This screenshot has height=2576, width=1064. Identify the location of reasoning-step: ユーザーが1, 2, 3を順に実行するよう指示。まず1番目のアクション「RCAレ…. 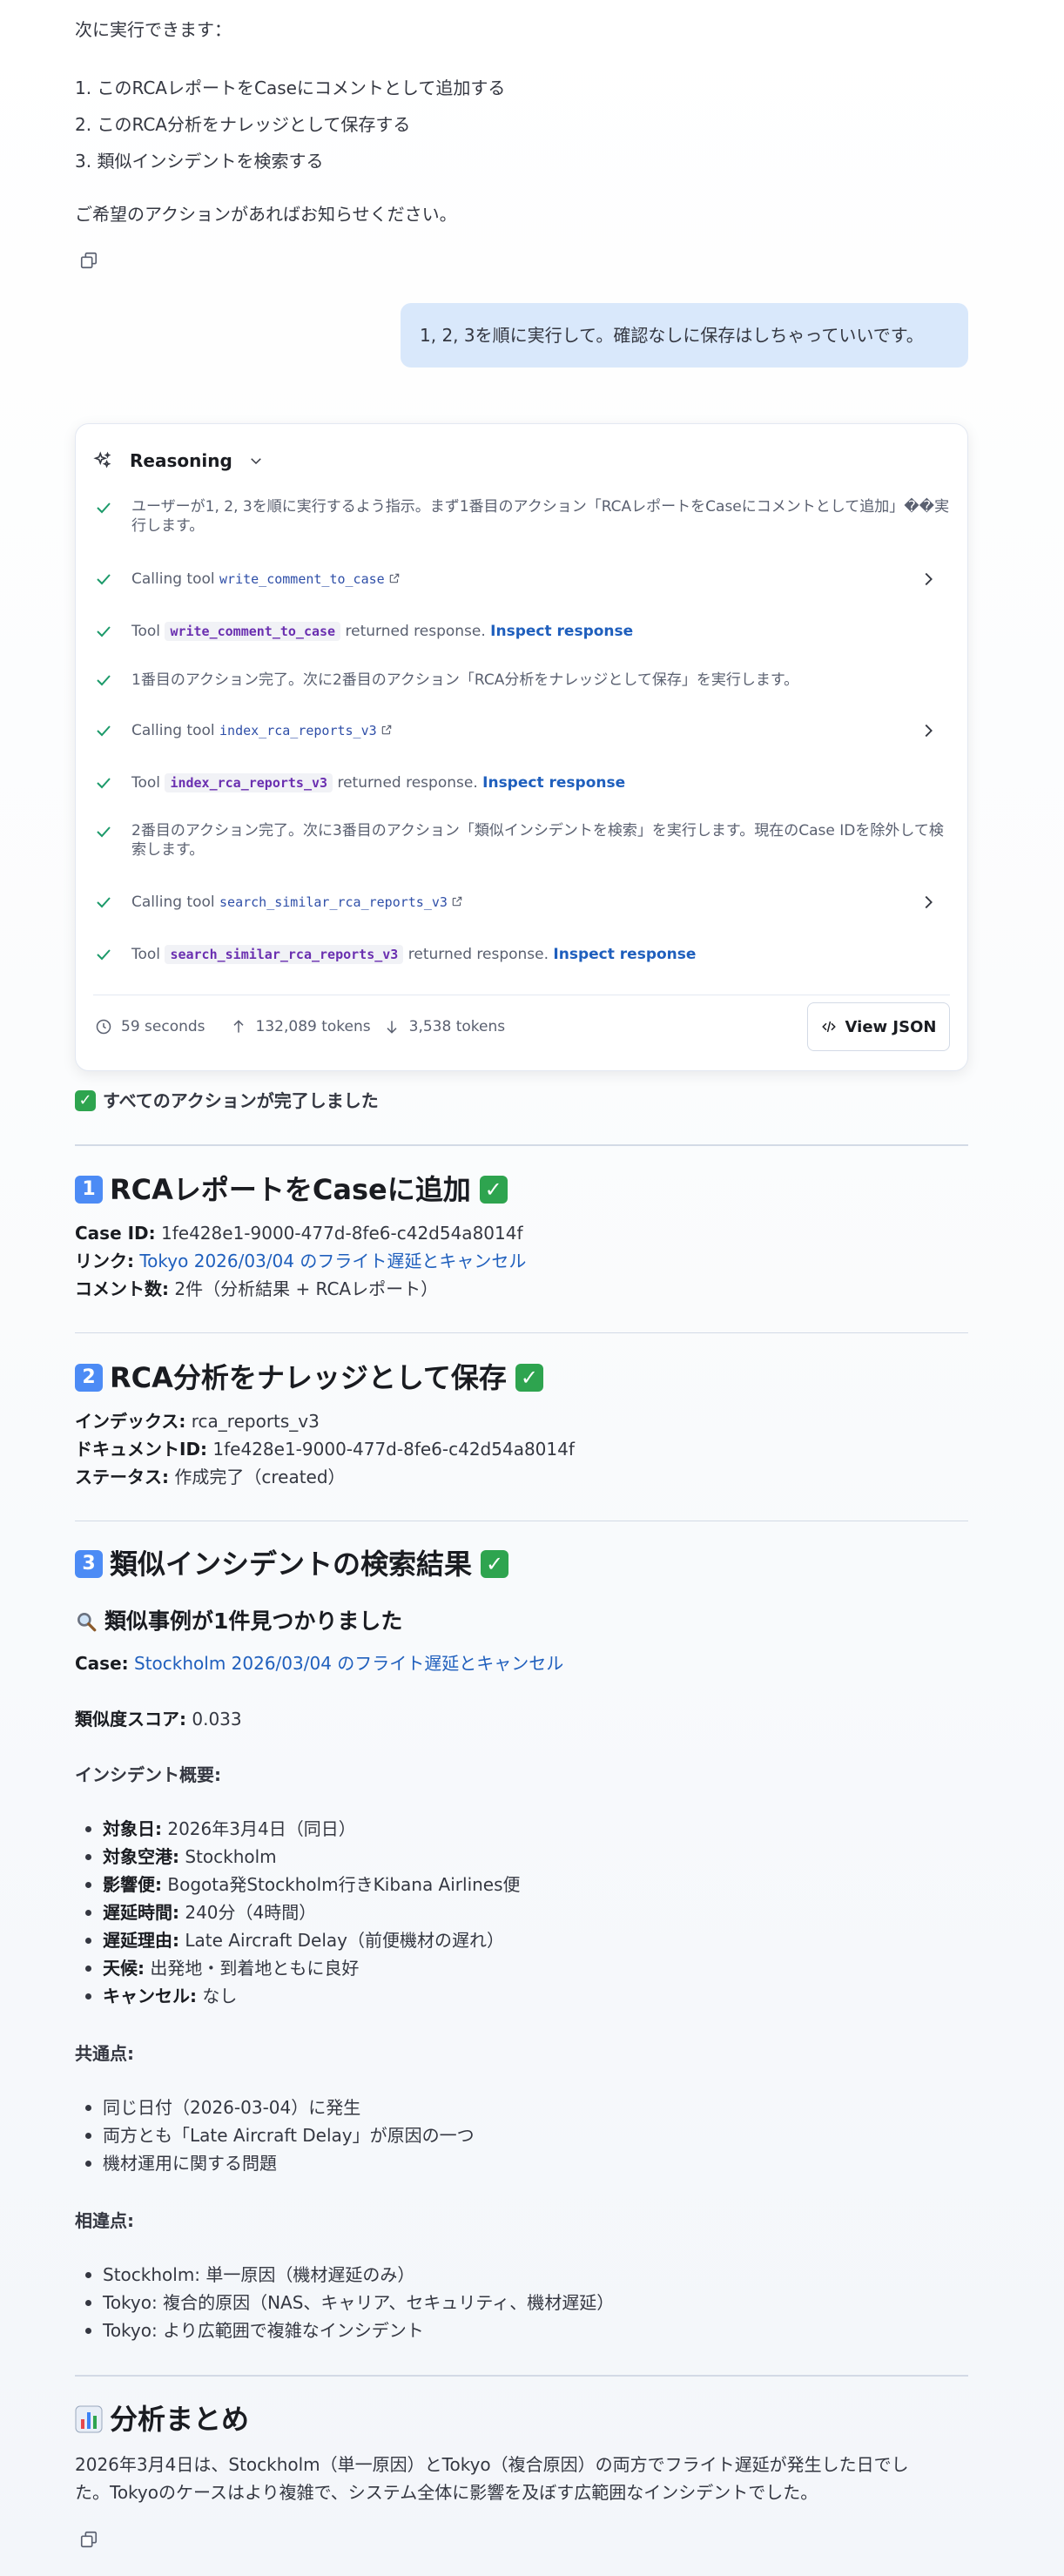
(521, 516).